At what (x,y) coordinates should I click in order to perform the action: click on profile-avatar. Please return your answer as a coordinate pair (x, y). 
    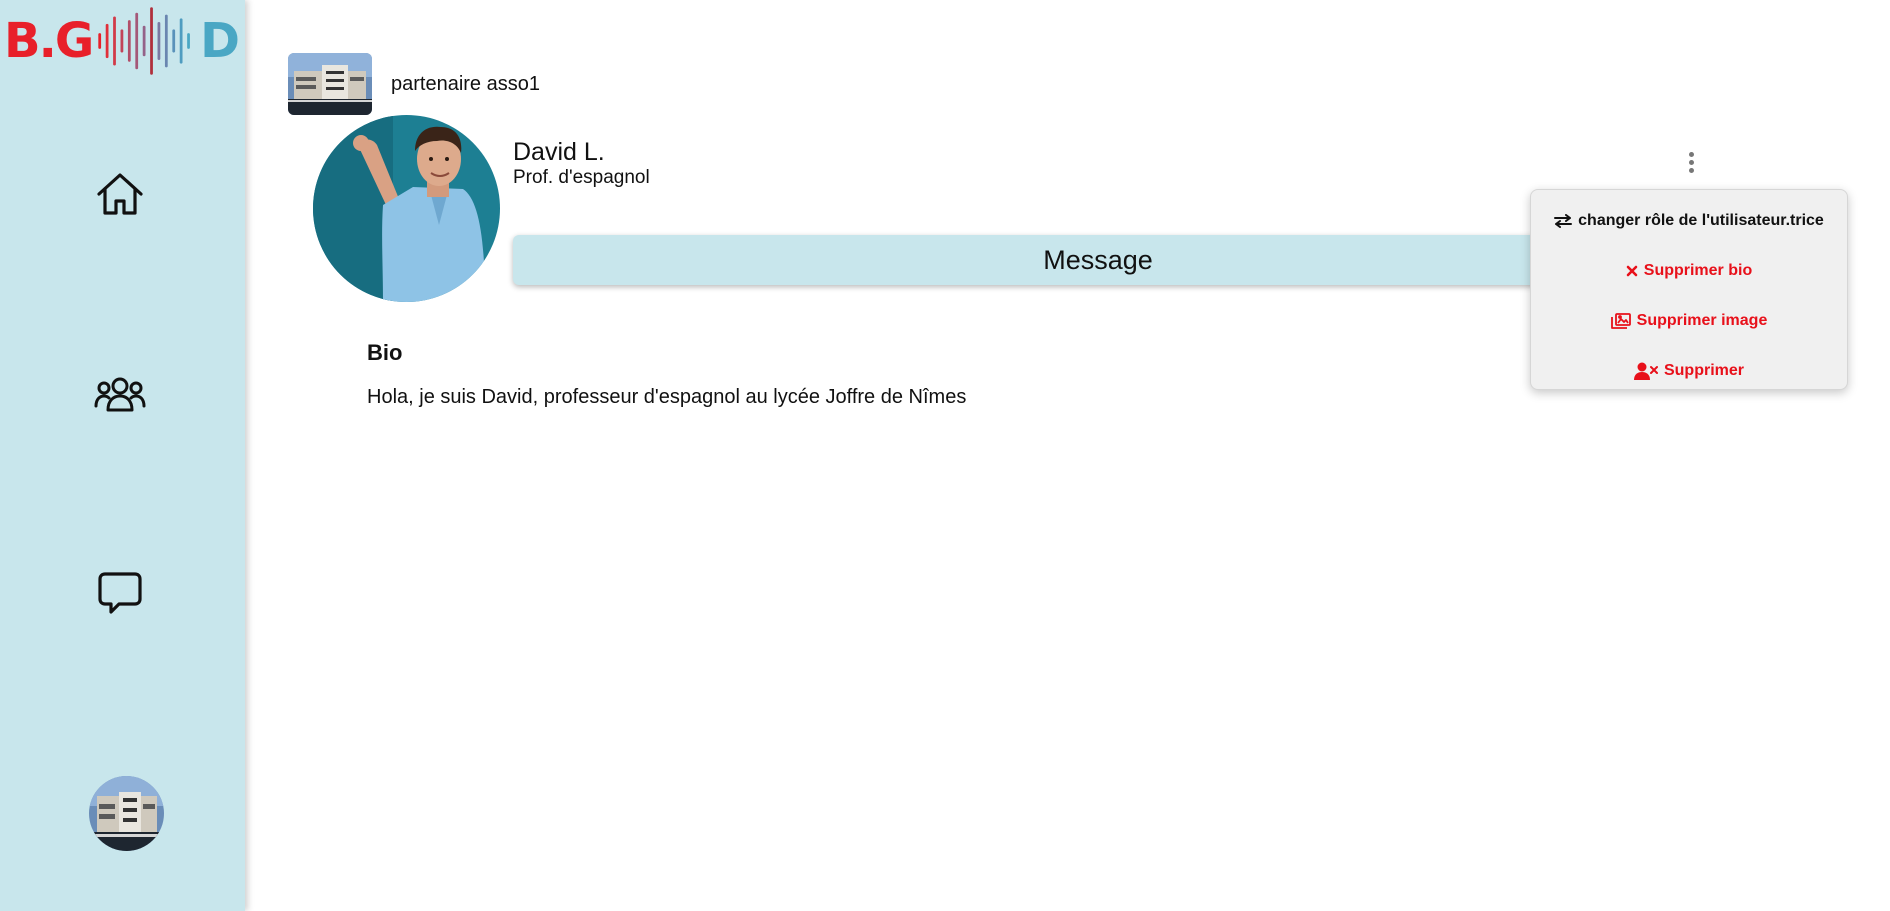
    Looking at the image, I should click on (406, 208).